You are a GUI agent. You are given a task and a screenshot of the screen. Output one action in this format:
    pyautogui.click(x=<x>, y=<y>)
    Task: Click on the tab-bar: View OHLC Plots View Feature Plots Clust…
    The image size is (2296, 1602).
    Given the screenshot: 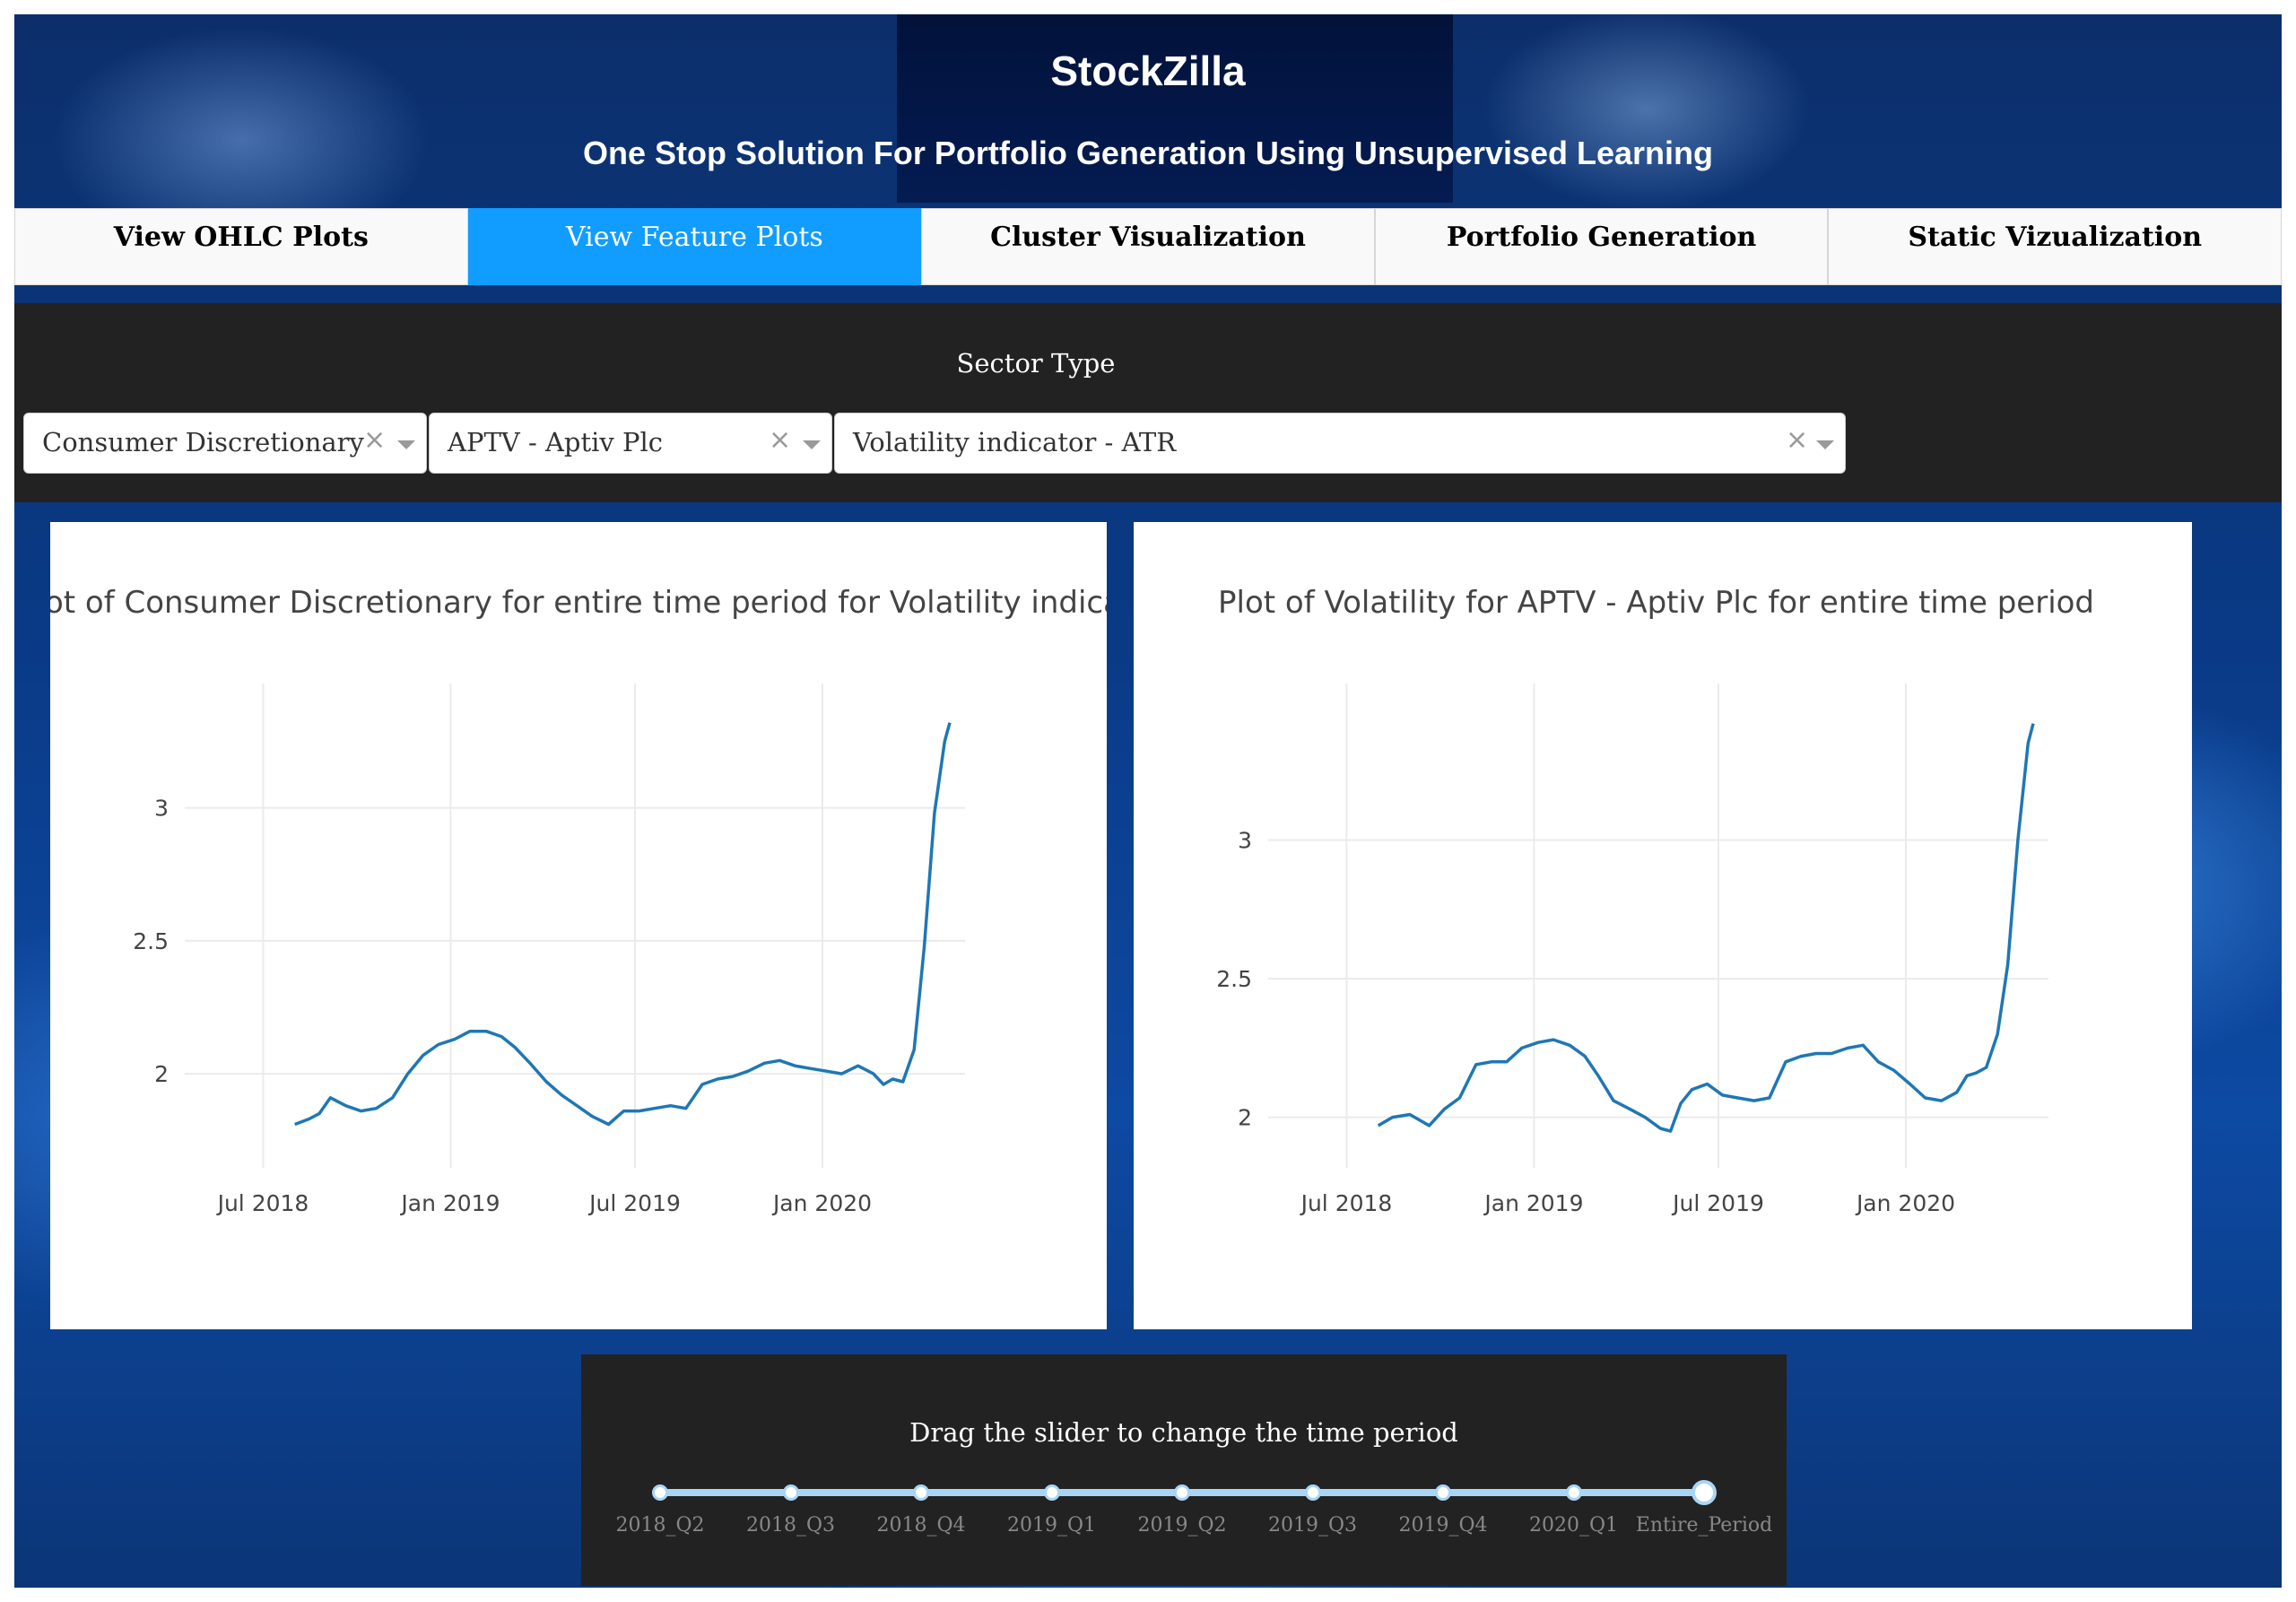 What is the action you would take?
    pyautogui.click(x=1148, y=246)
    